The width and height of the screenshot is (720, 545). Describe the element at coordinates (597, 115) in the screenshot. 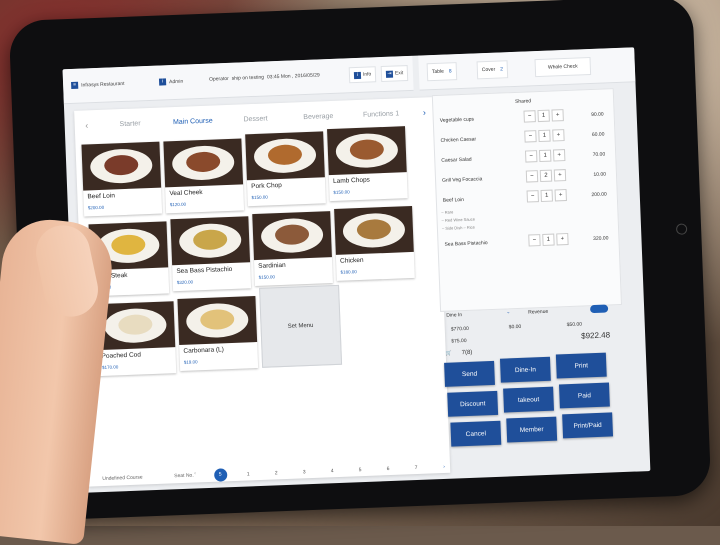

I see `line-price: 90.00` at that location.